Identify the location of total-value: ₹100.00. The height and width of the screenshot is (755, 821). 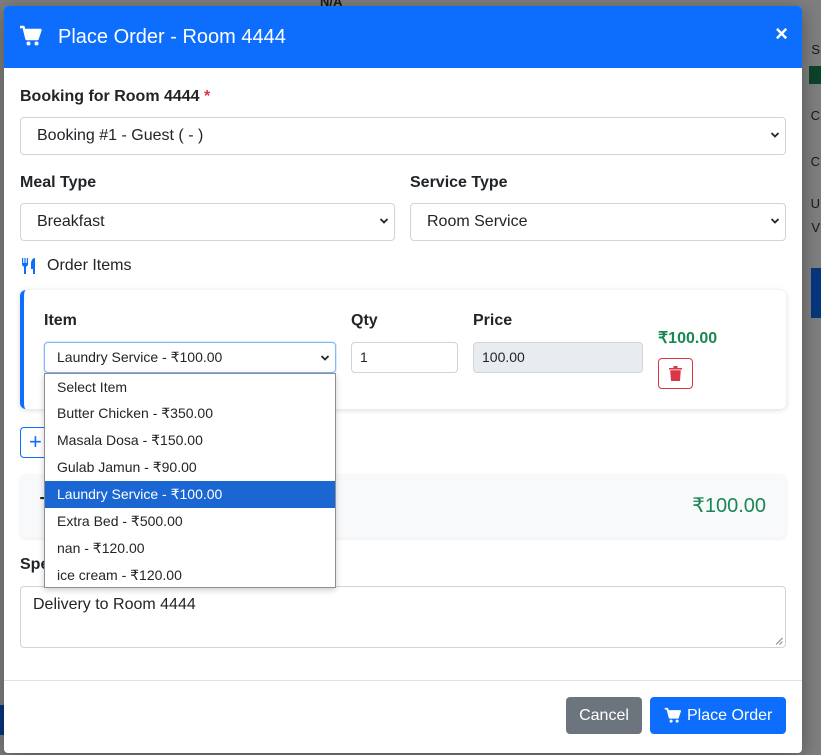
(729, 506).